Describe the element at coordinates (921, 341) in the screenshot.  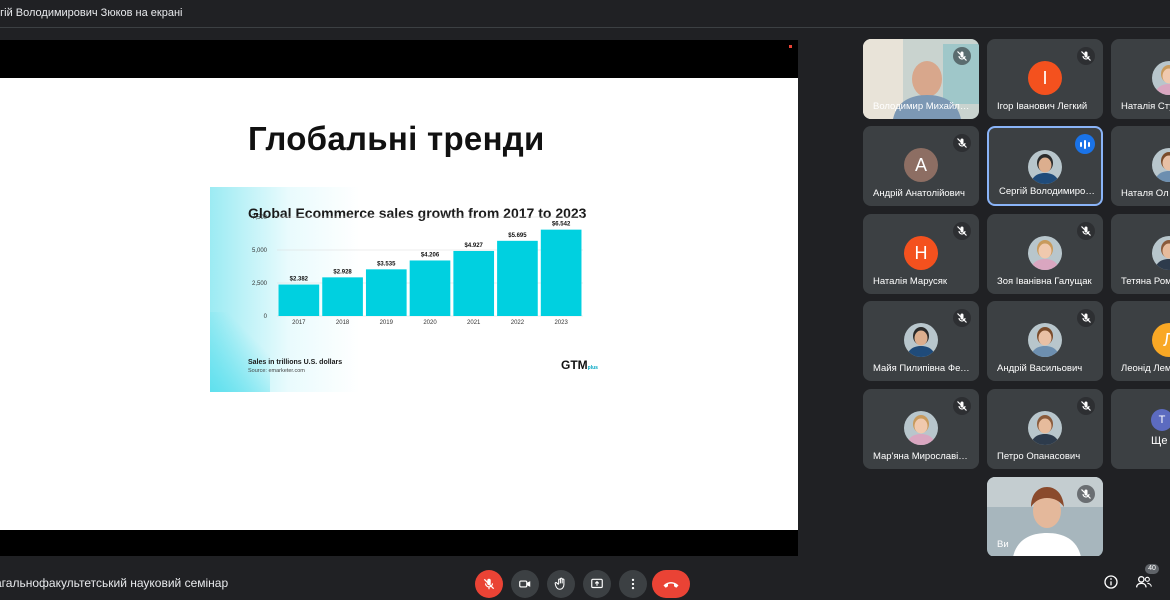
I see `participant-tile: Майя Пилипівна Федоренко` at that location.